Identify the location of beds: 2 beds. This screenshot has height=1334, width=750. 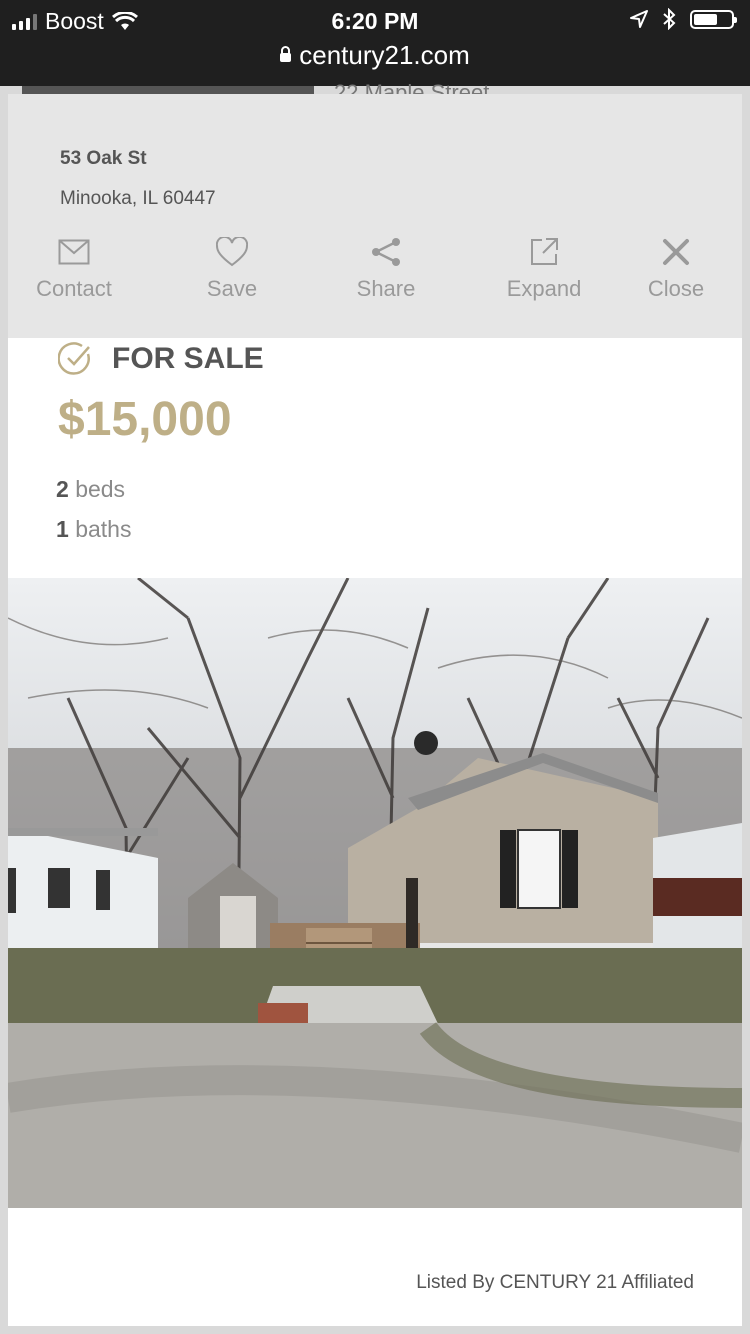
(90, 489).